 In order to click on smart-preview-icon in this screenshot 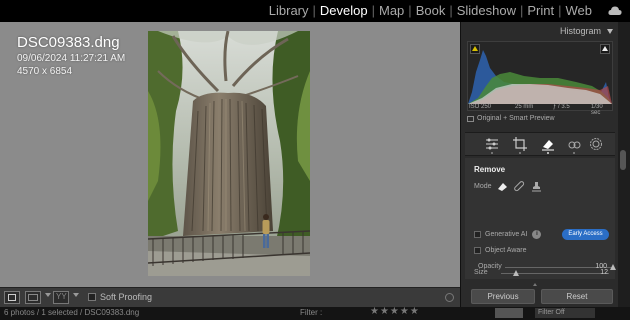, I will do `click(470, 118)`.